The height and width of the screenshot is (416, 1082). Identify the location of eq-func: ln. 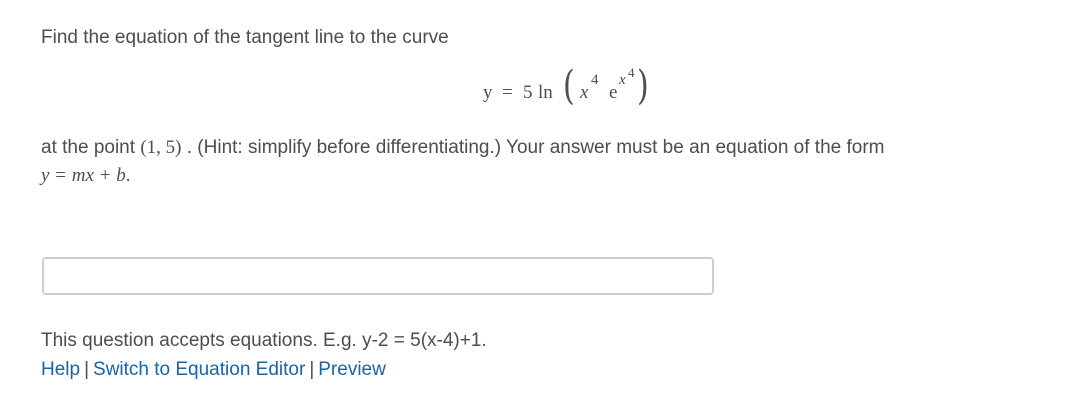
(545, 92).